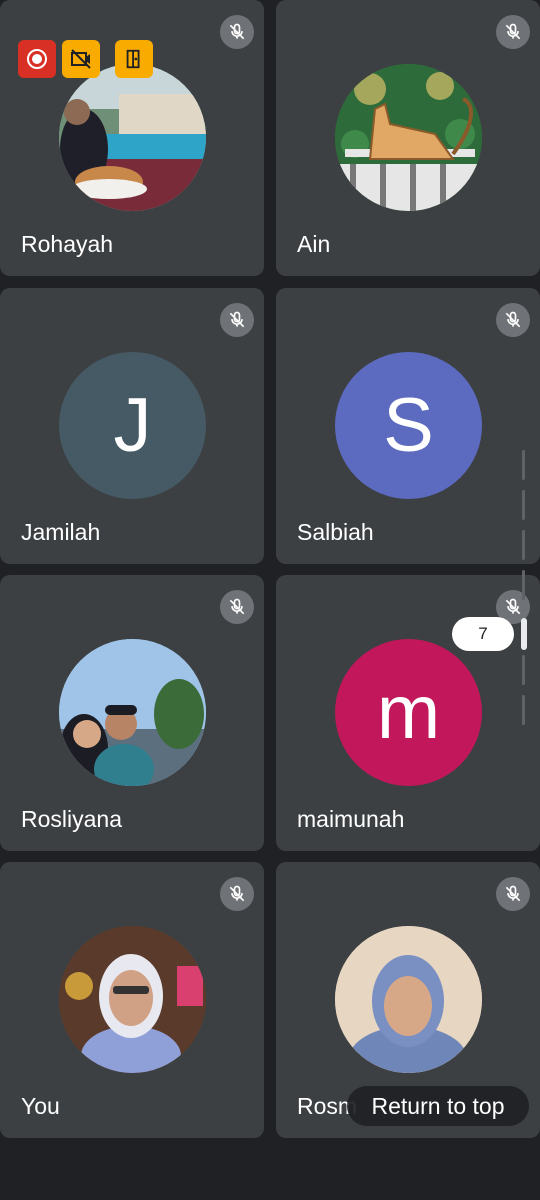  I want to click on participant-tile: Rosliyana, so click(132, 713).